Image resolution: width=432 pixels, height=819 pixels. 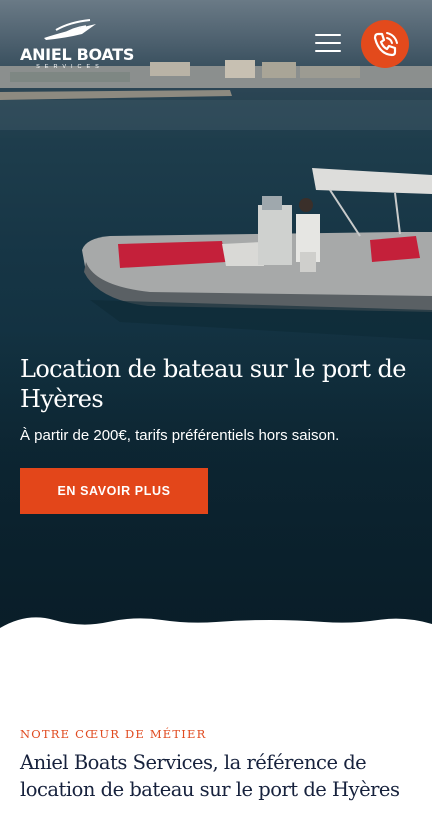 I want to click on logo-name: ANIEL BOATS, so click(x=77, y=54).